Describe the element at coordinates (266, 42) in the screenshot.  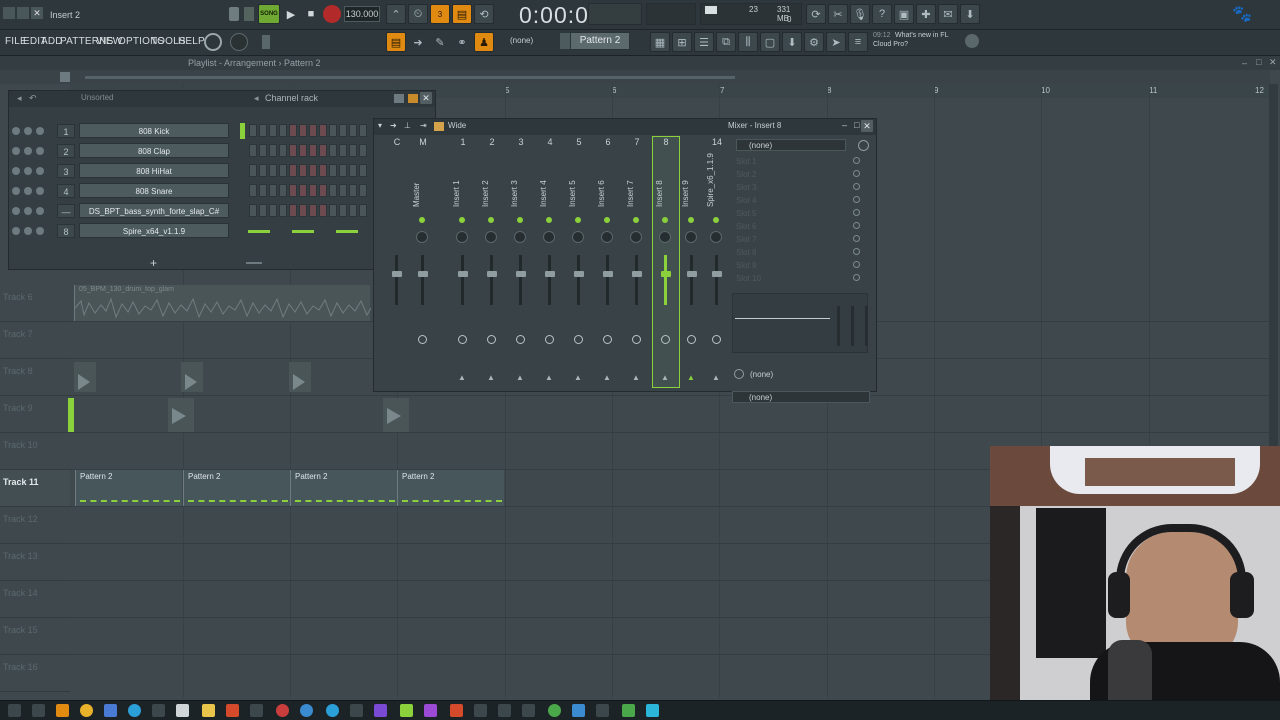
I see `tempo-slider` at that location.